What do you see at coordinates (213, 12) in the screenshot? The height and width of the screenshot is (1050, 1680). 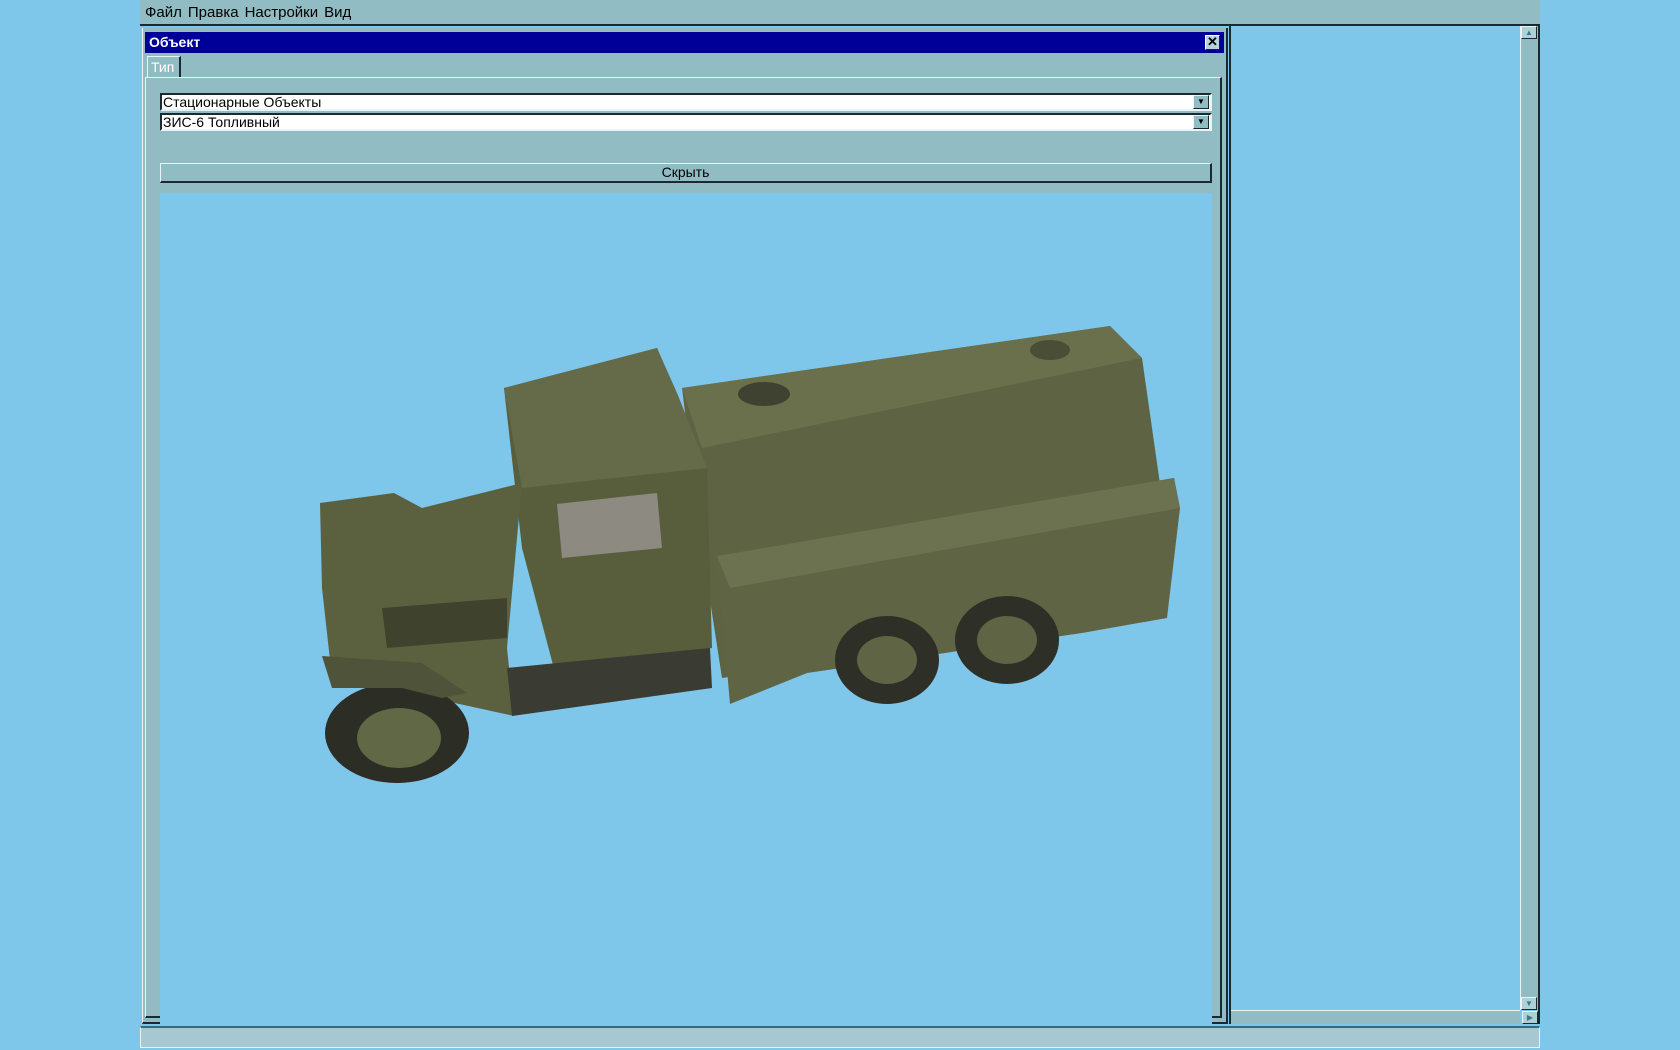 I see `menu-edit: Правка` at bounding box center [213, 12].